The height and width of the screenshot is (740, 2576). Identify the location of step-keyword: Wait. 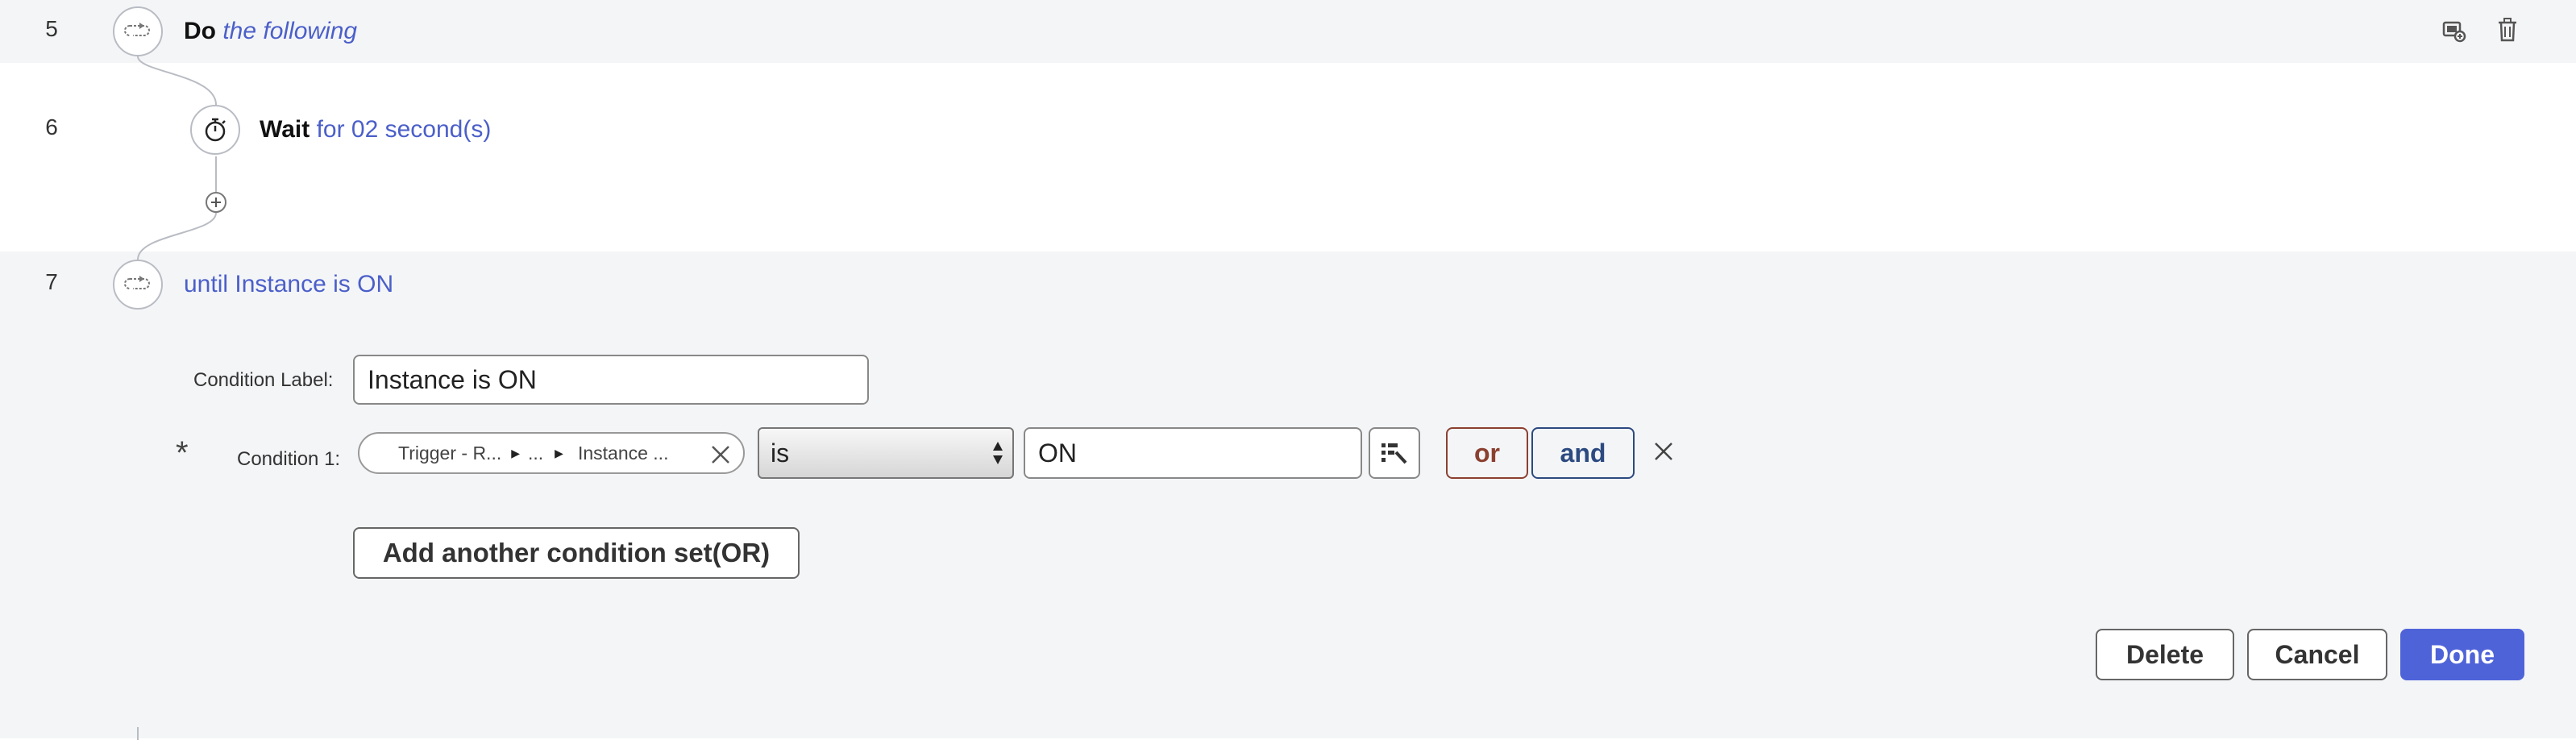
(285, 129).